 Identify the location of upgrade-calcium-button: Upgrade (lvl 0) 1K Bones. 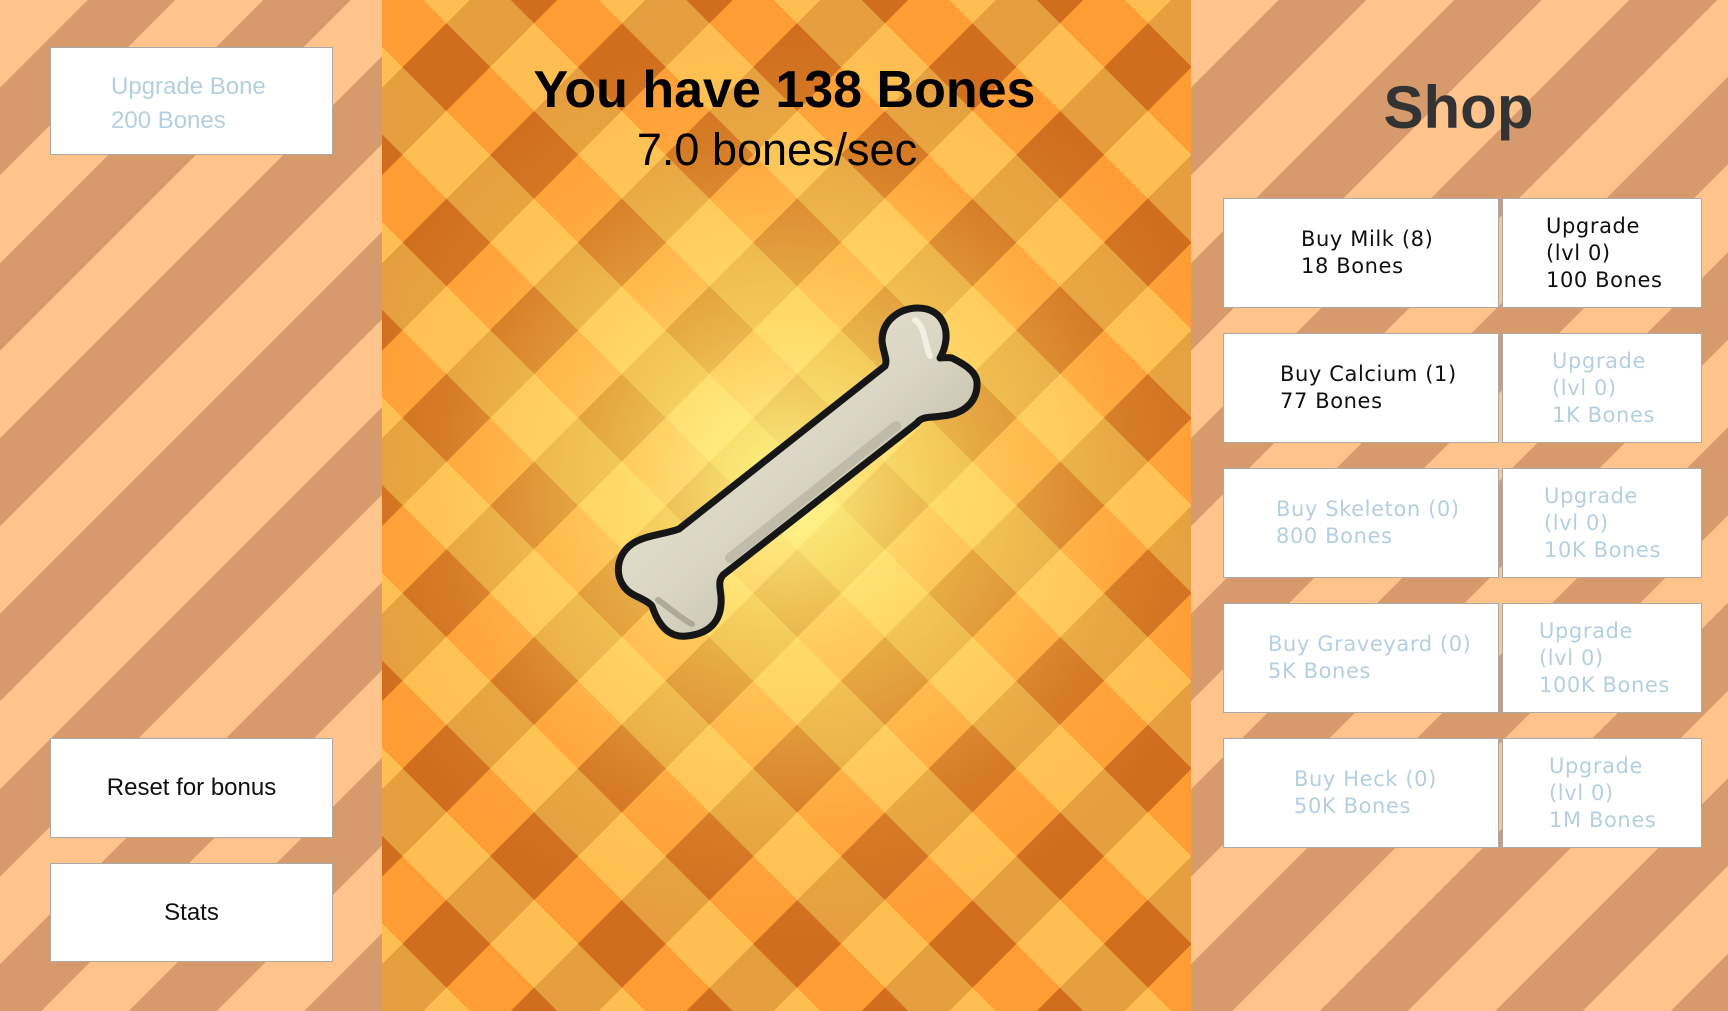
(1602, 388).